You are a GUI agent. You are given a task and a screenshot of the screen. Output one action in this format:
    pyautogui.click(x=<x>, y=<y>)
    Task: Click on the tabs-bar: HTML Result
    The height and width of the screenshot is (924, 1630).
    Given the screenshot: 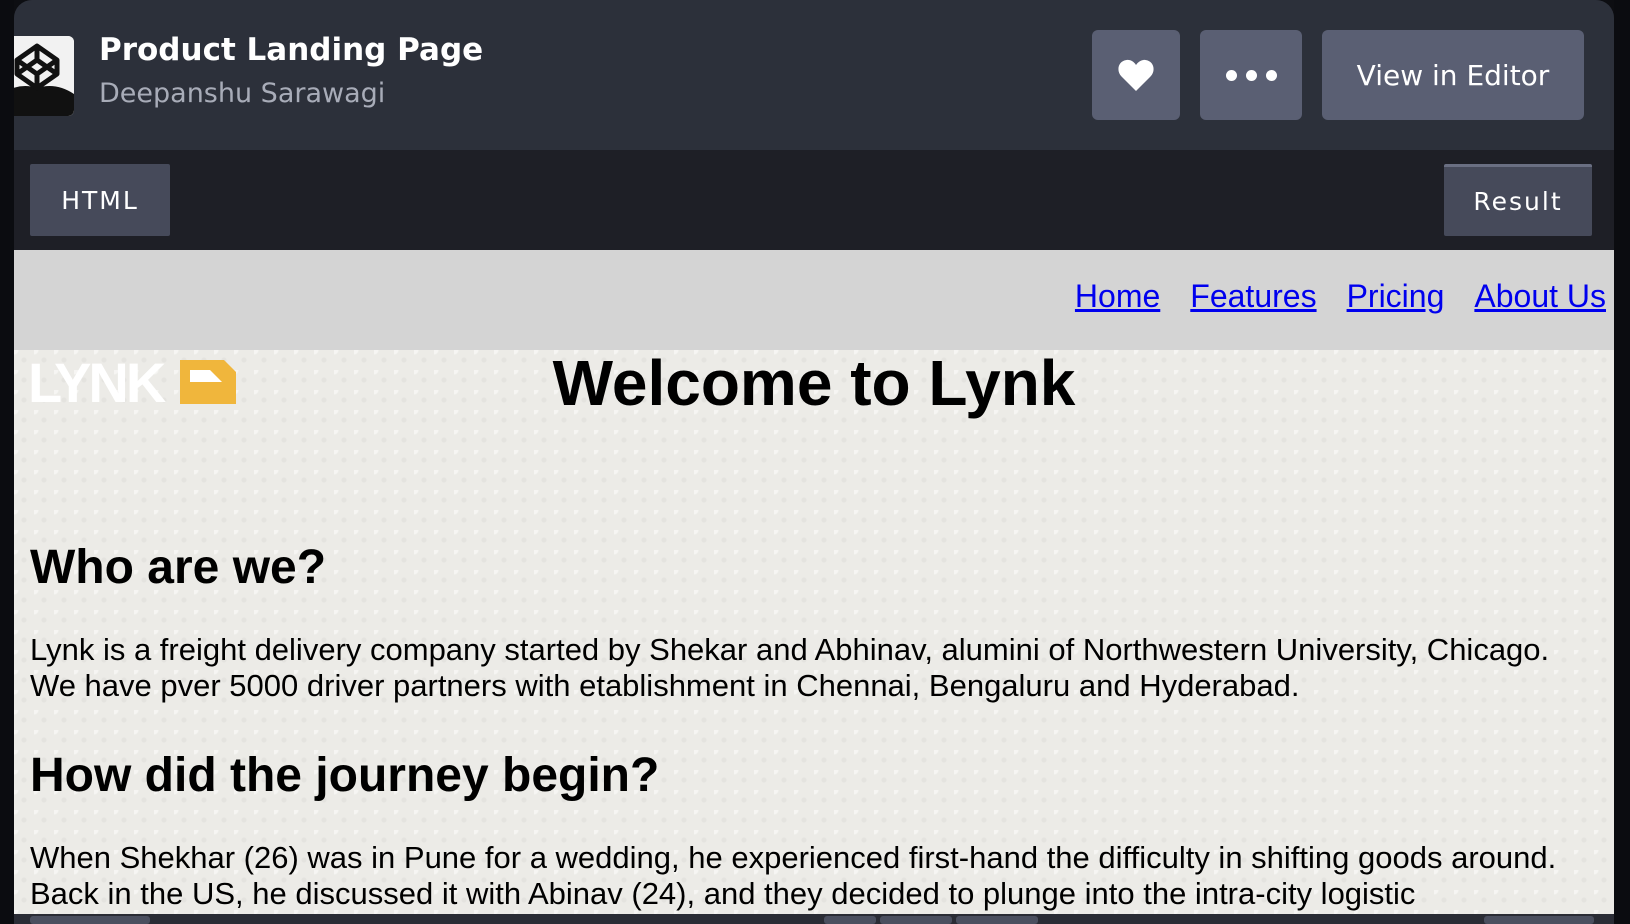 What is the action you would take?
    pyautogui.click(x=814, y=200)
    